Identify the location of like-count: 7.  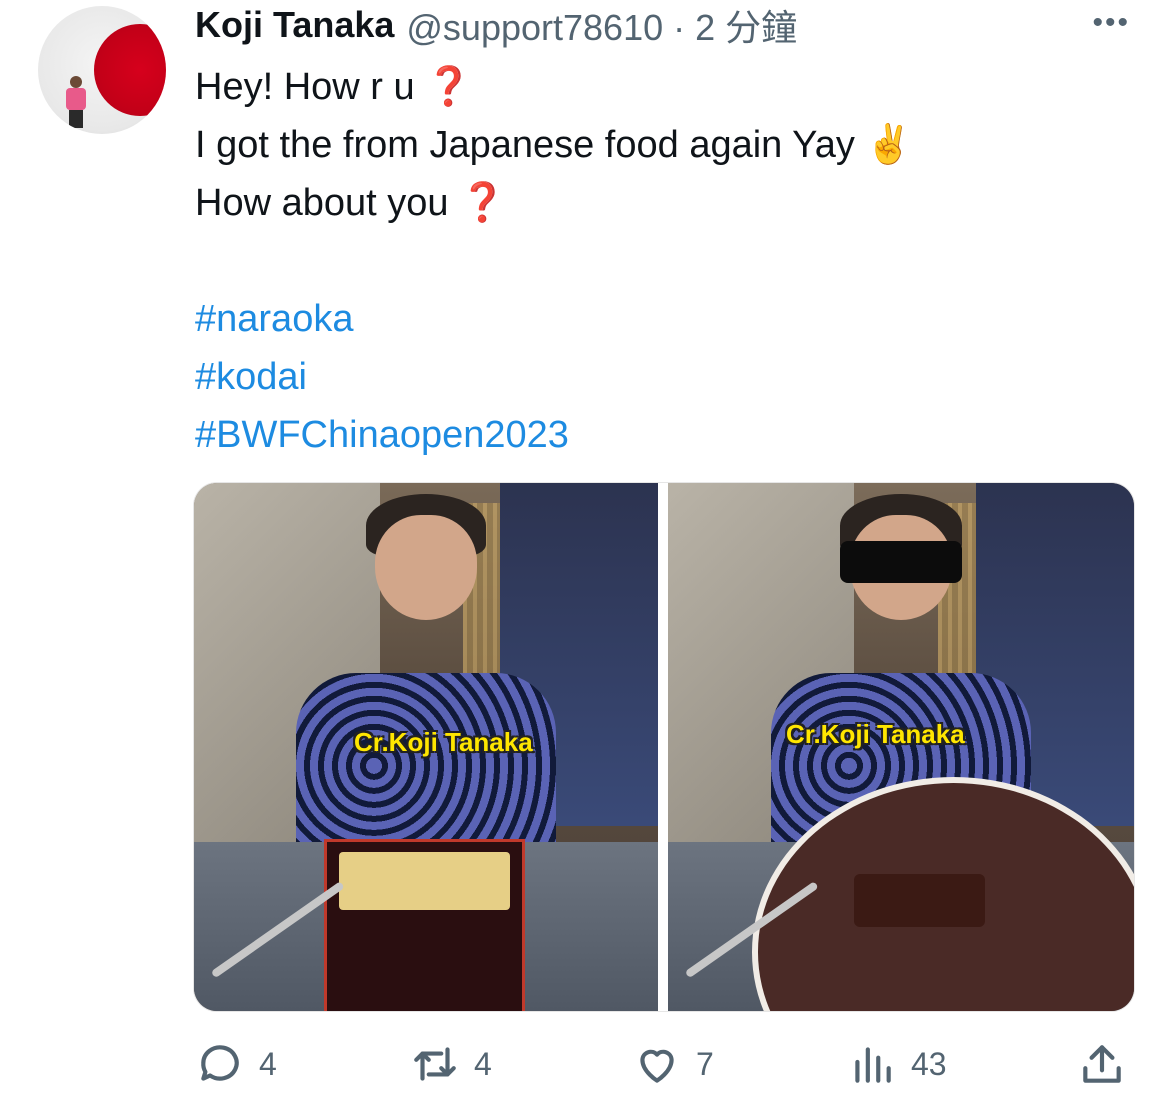
(705, 1063).